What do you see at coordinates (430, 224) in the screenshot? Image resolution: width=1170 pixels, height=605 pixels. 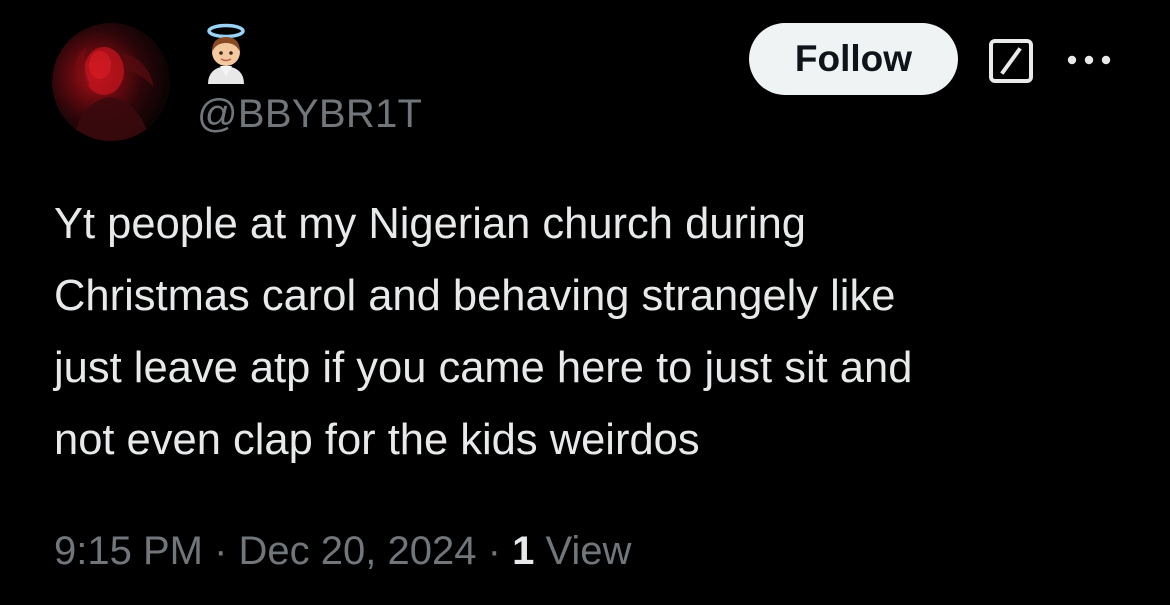 I see `tweet-text-line: Yt people at my Nigerian church during` at bounding box center [430, 224].